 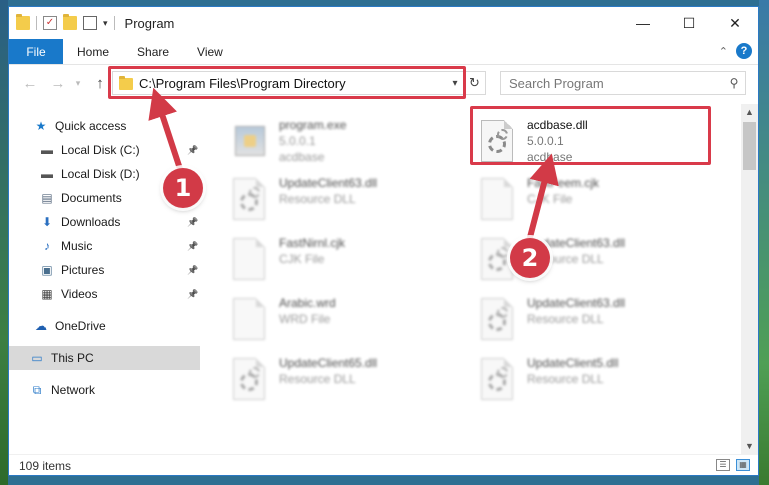 What do you see at coordinates (764, 242) in the screenshot?
I see `desktop-background-right` at bounding box center [764, 242].